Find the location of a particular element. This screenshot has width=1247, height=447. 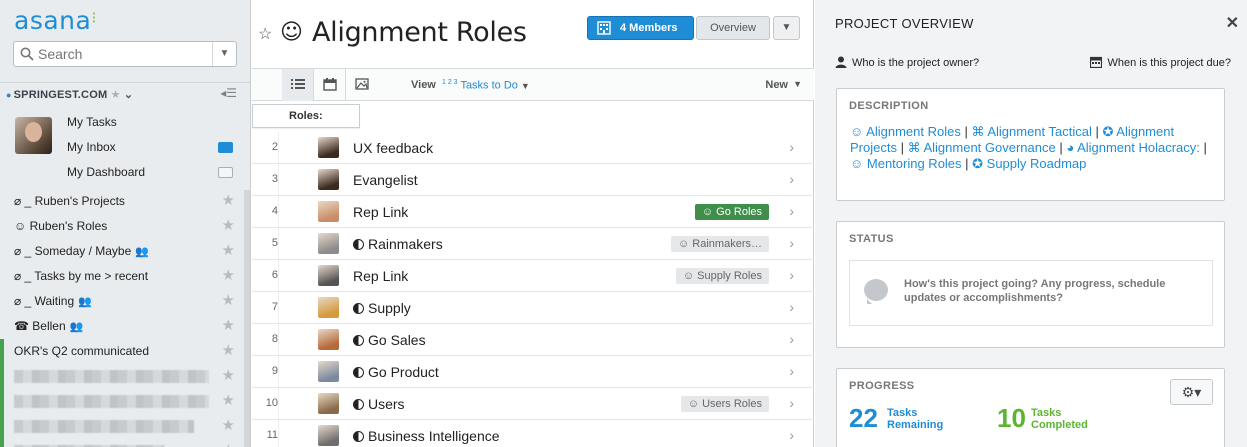

project-tag: ☺ Go Roles is located at coordinates (731, 212).